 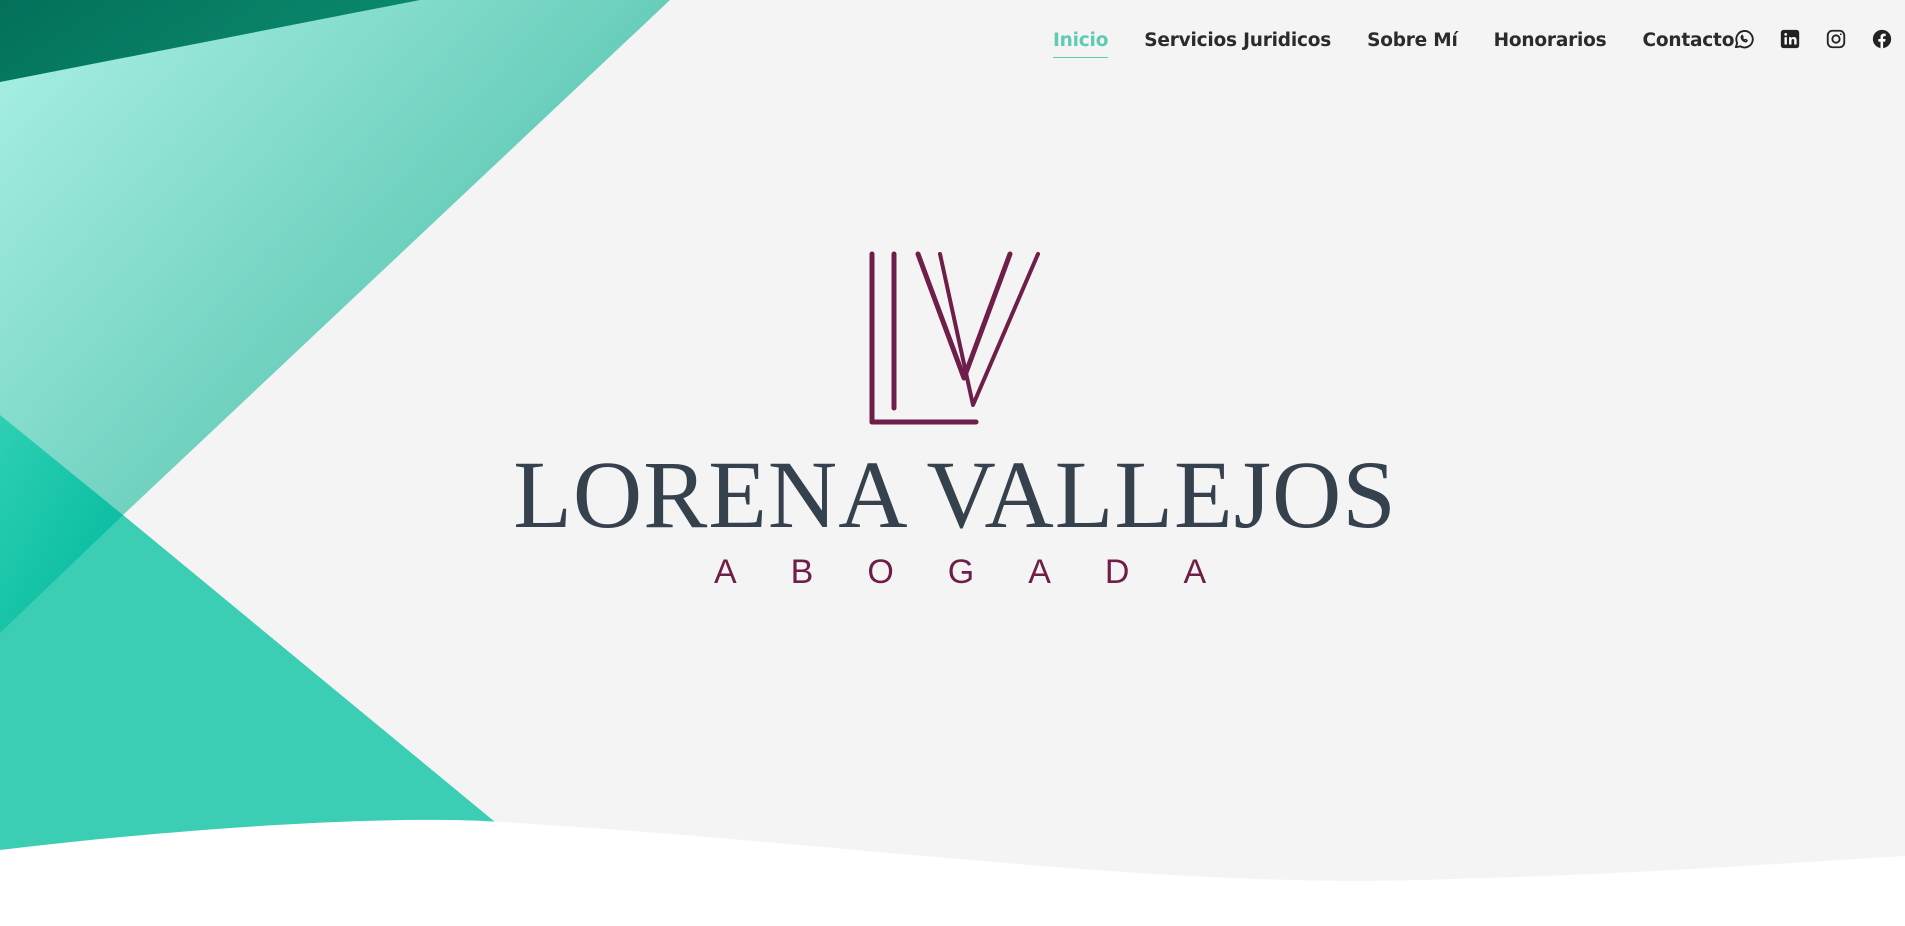 I want to click on nav-item-servicios-juridicos: Servicios Juridicos, so click(x=1237, y=40).